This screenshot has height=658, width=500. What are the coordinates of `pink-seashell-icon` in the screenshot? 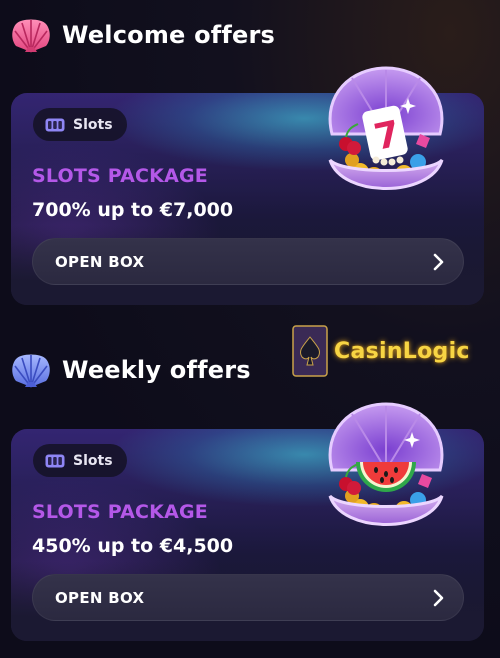 It's located at (31, 36).